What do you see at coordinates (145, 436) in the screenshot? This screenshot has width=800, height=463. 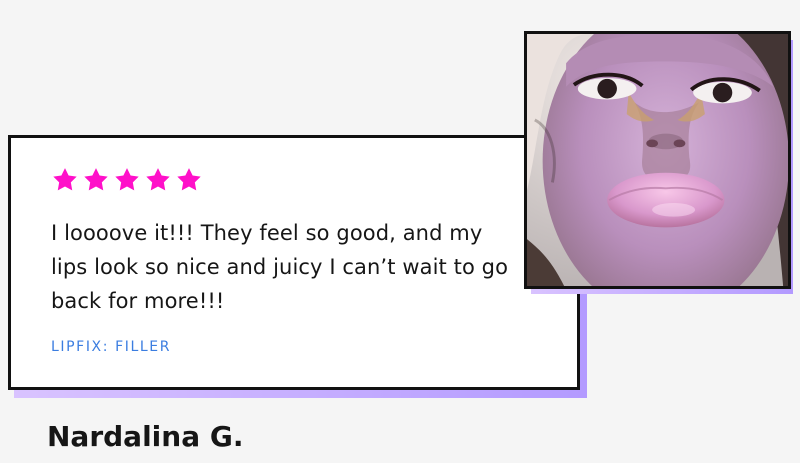 I see `reviewer-name: Nardalina G.` at bounding box center [145, 436].